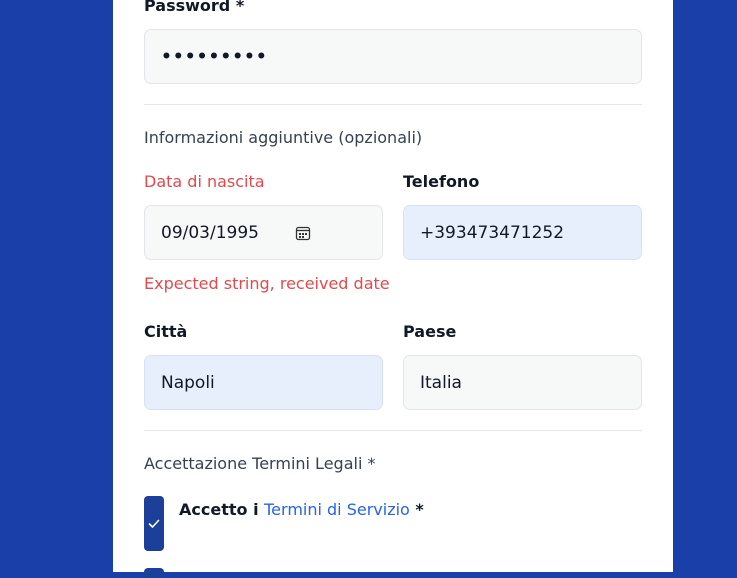  I want to click on second-checkbox, so click(154, 573).